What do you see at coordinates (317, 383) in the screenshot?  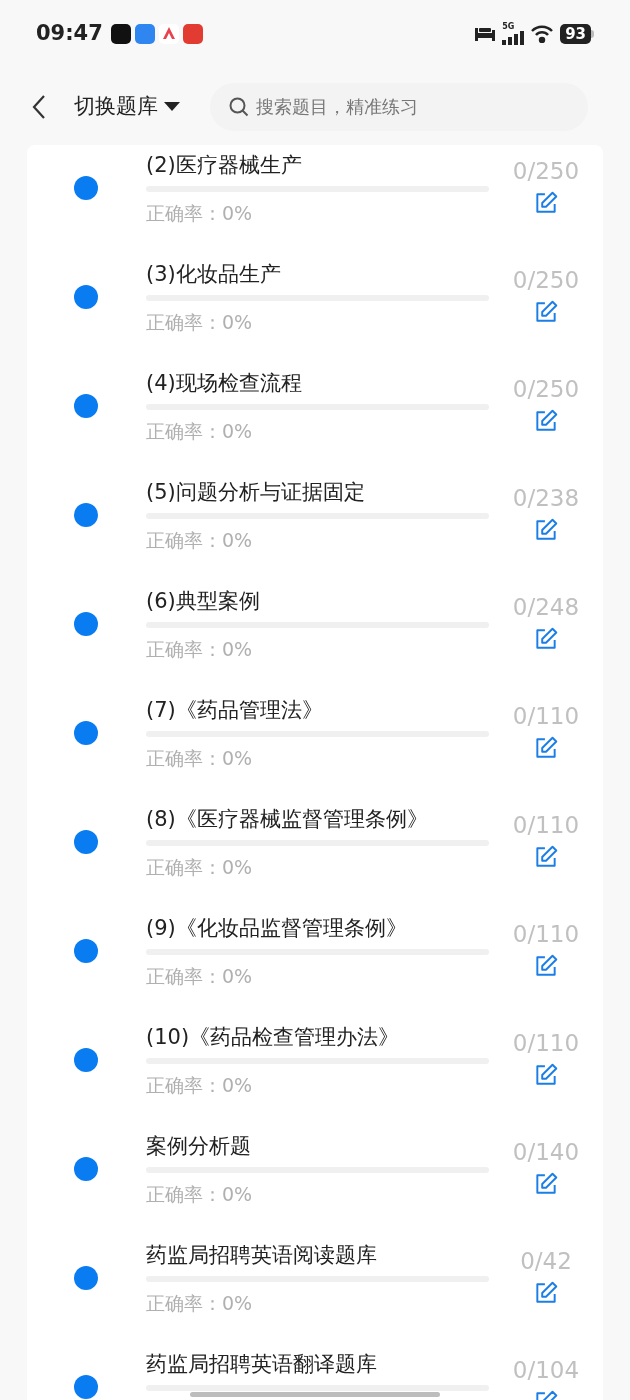 I see `bank-title: (4)现场检查流程` at bounding box center [317, 383].